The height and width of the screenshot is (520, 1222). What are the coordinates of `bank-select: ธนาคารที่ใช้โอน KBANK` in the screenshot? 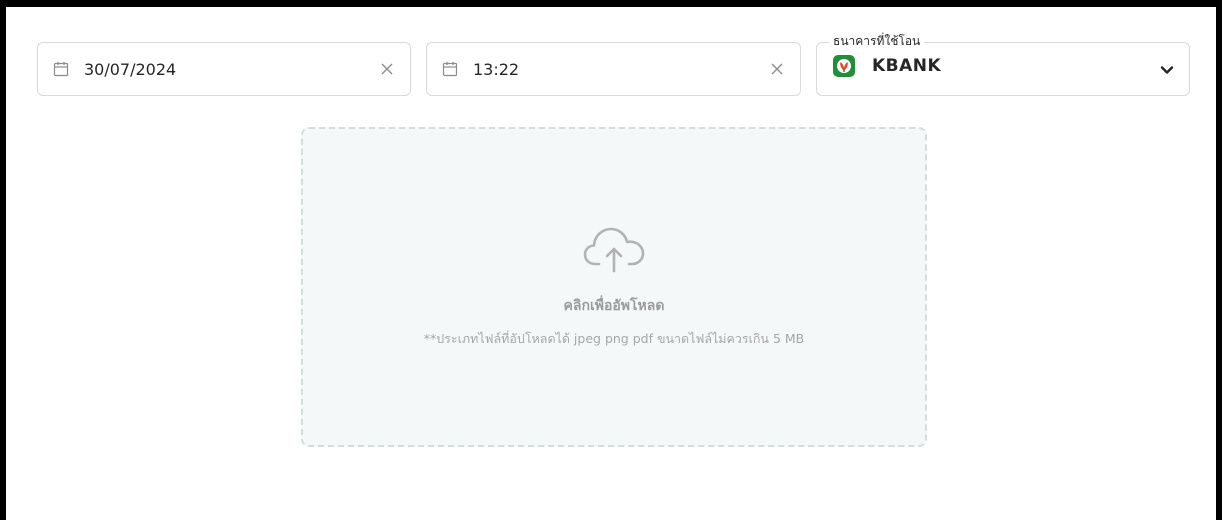 It's located at (1003, 64).